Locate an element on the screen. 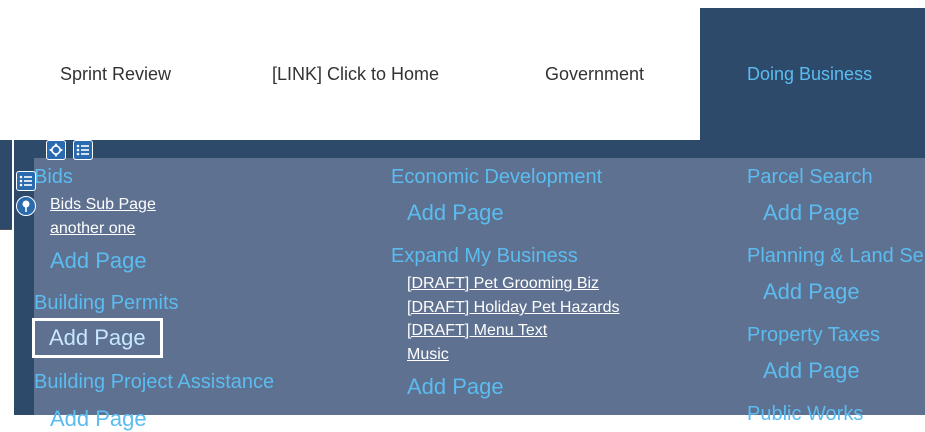 The width and height of the screenshot is (925, 432). menu-link-music: Music is located at coordinates (428, 355).